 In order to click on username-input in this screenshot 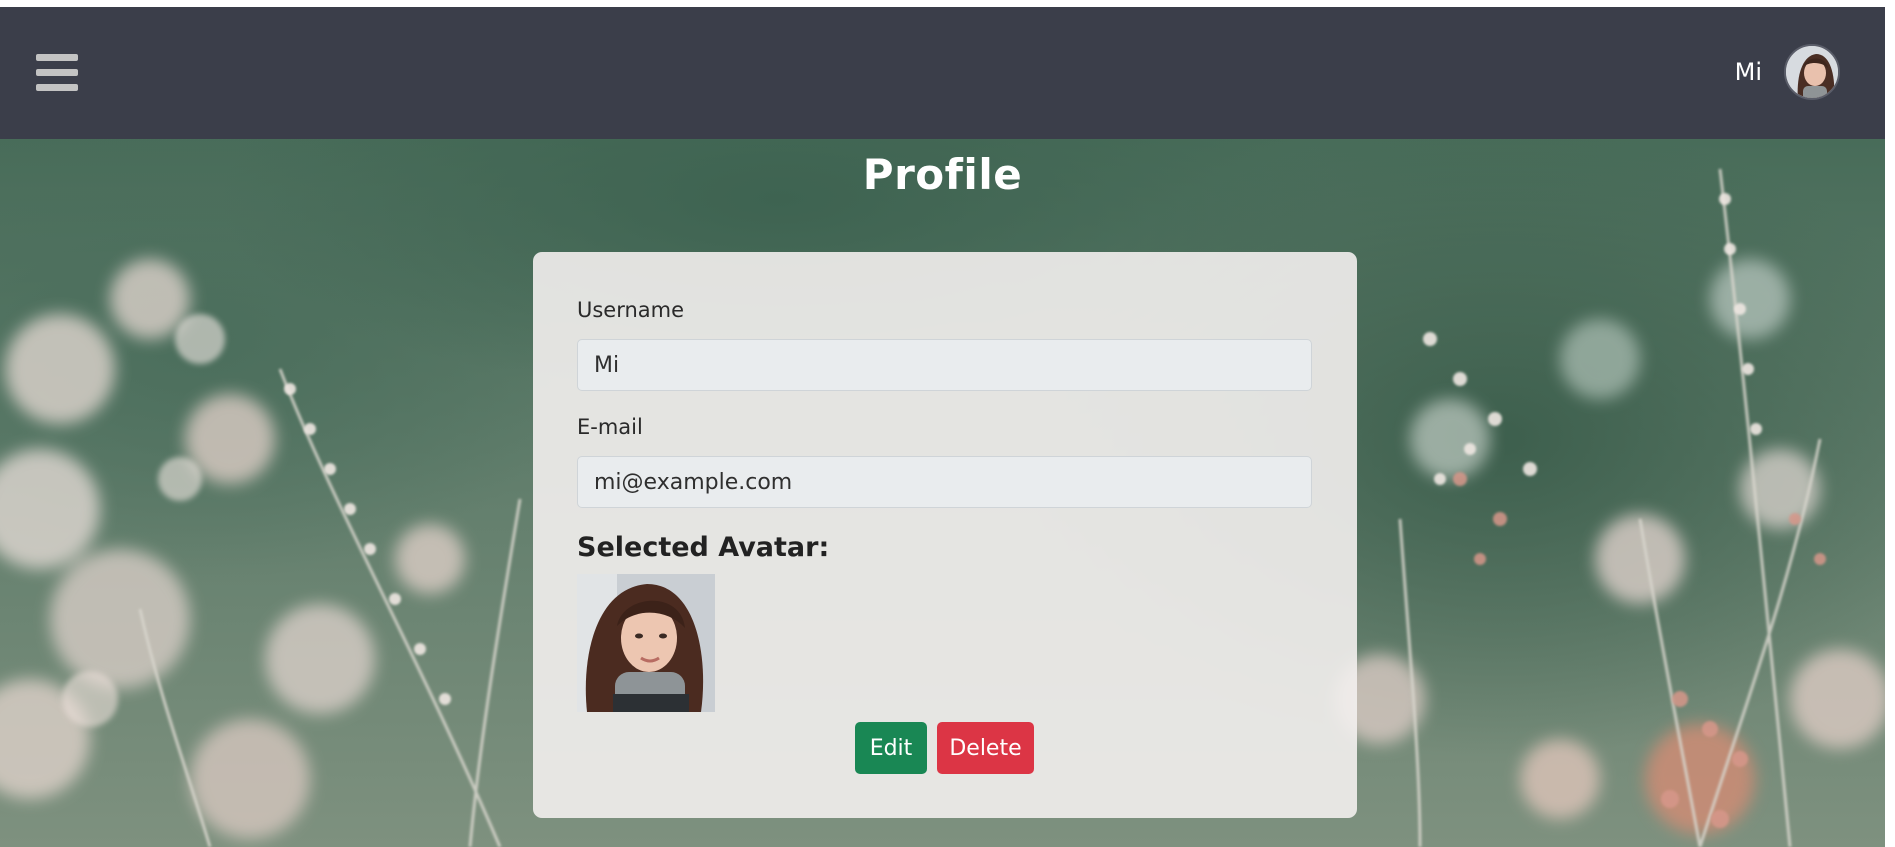, I will do `click(944, 365)`.